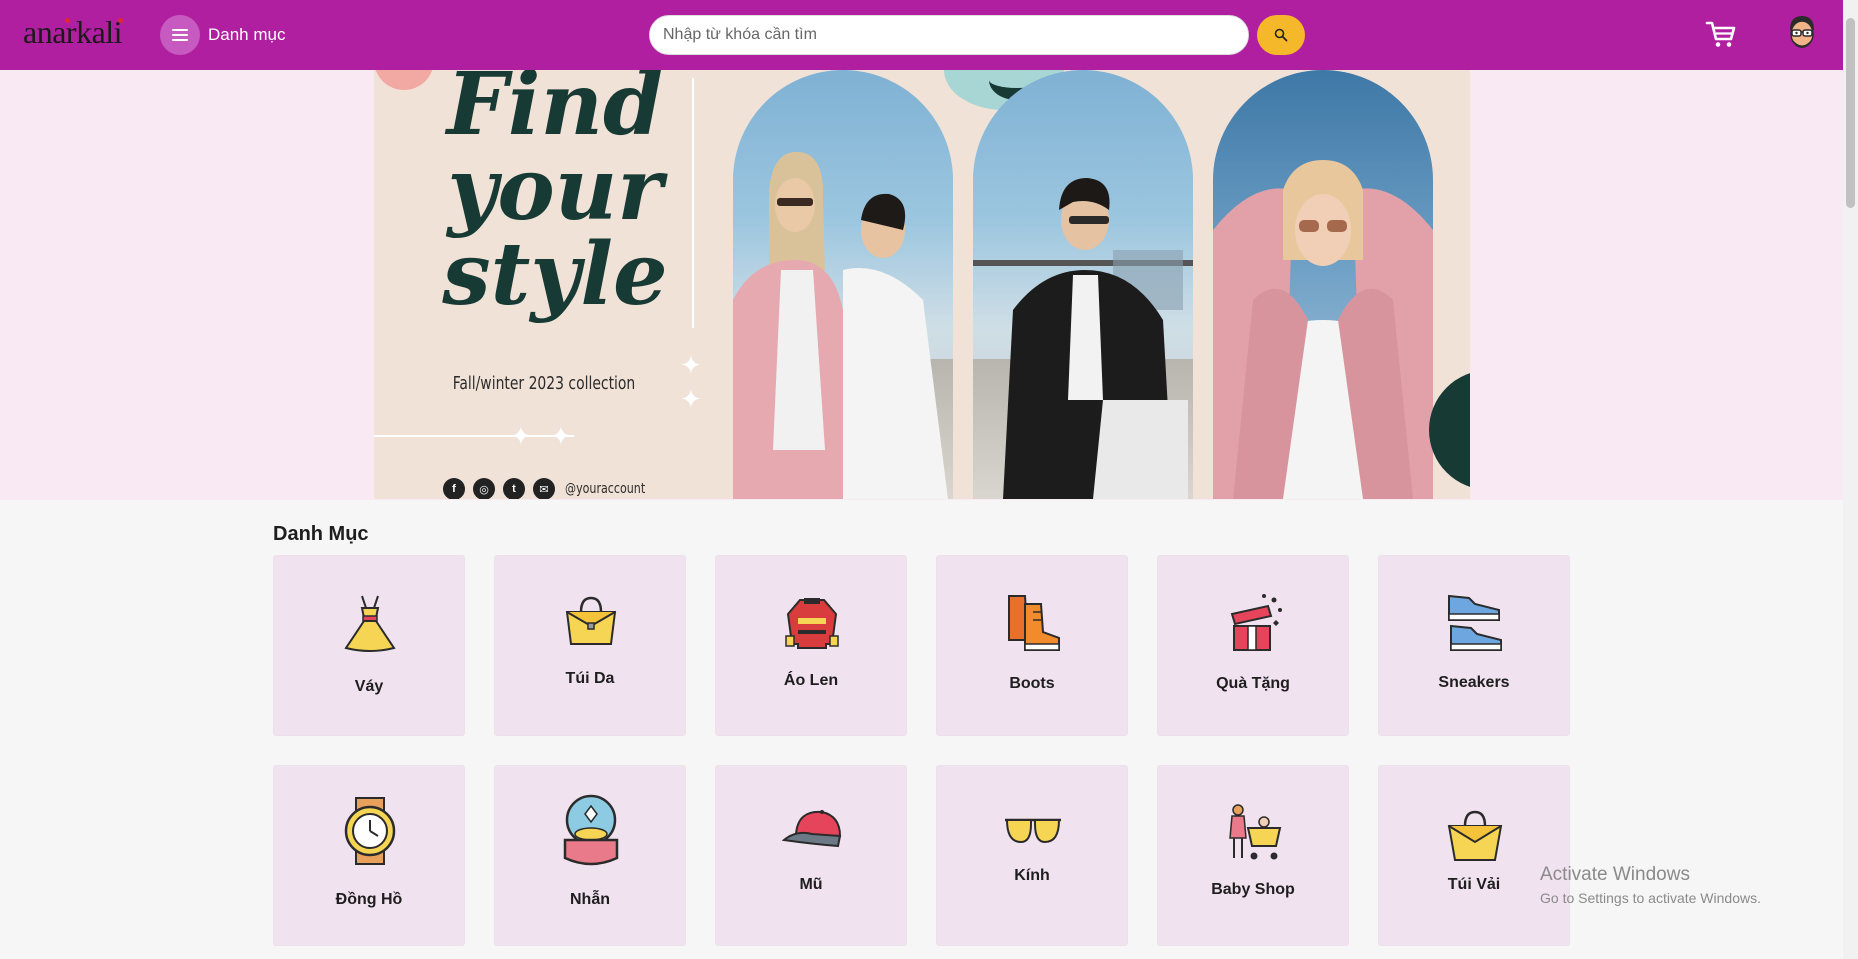 This screenshot has width=1858, height=959. Describe the element at coordinates (605, 489) in the screenshot. I see `social-handle: @youraccount` at that location.